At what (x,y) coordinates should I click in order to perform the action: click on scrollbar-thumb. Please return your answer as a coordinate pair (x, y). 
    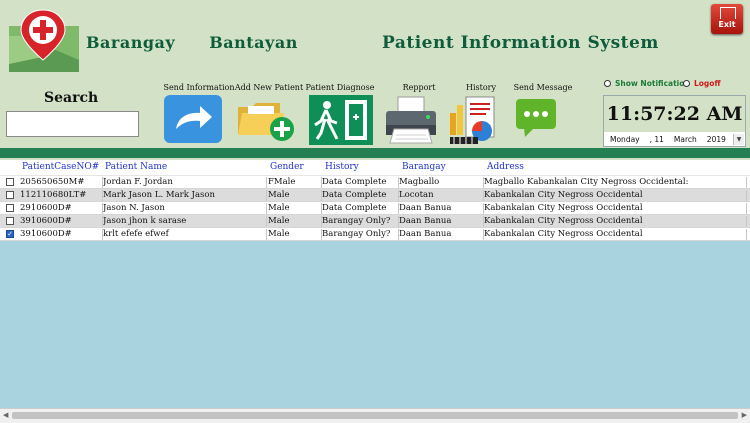
    Looking at the image, I should click on (375, 415).